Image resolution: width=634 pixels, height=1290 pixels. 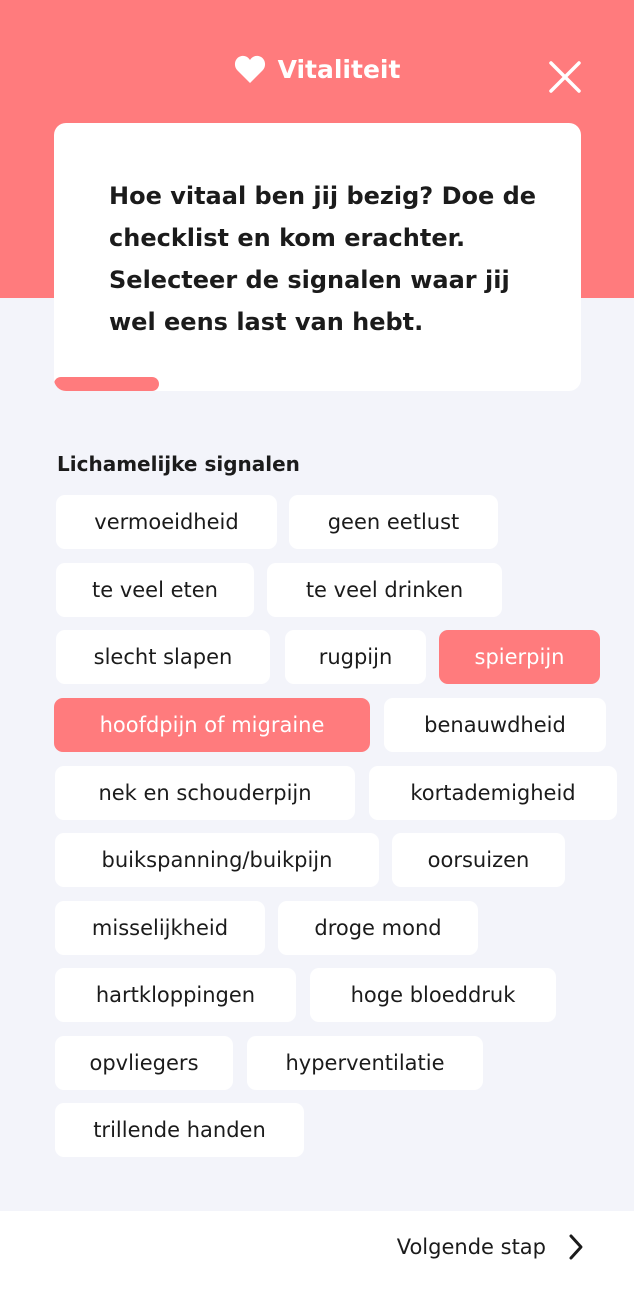 What do you see at coordinates (317, 1250) in the screenshot?
I see `footer: Volgende stap` at bounding box center [317, 1250].